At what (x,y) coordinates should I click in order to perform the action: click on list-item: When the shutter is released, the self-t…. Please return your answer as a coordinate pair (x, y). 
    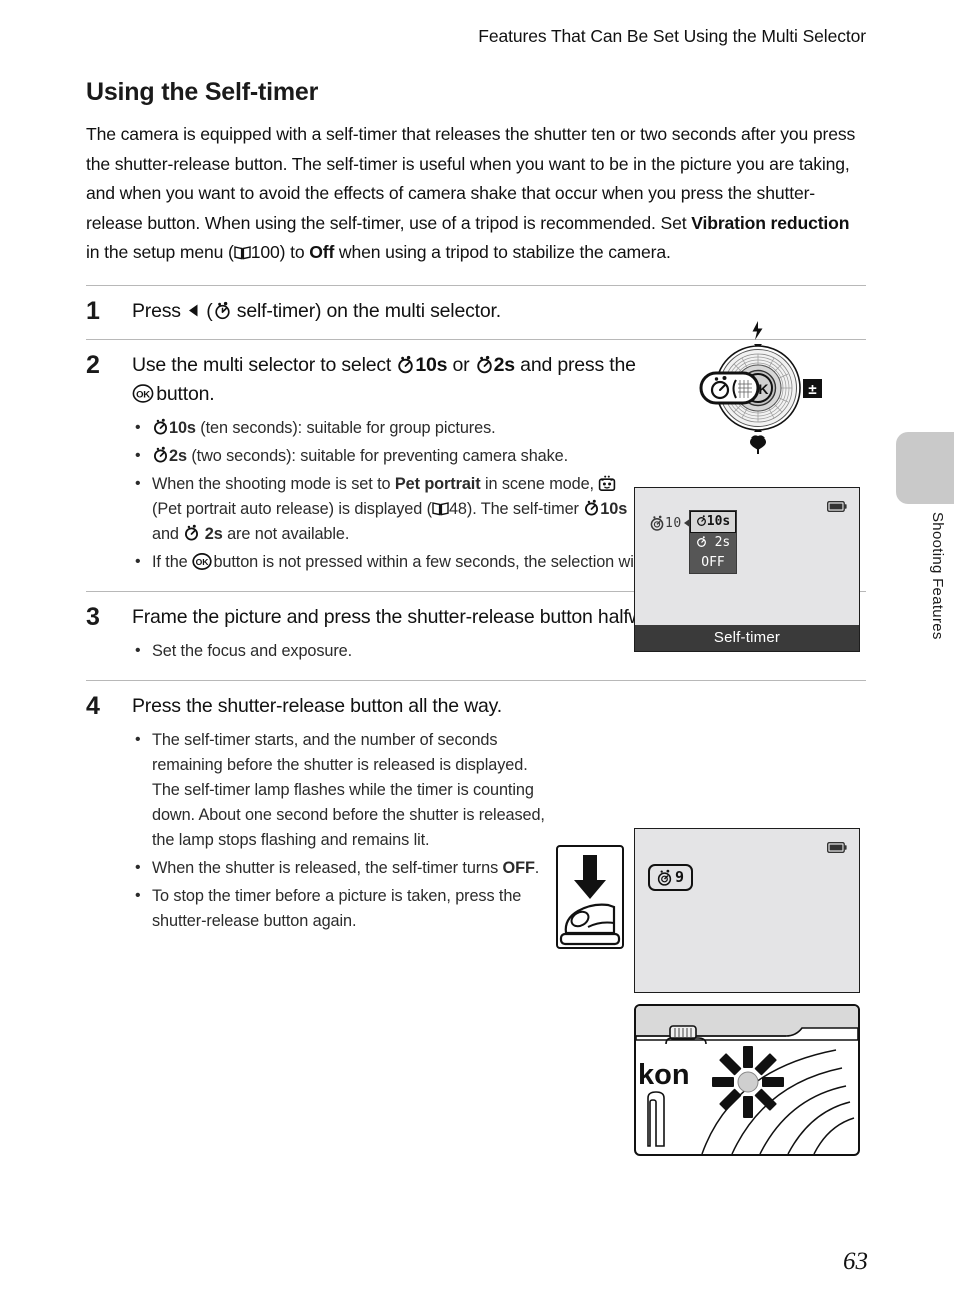
    Looking at the image, I should click on (339, 868).